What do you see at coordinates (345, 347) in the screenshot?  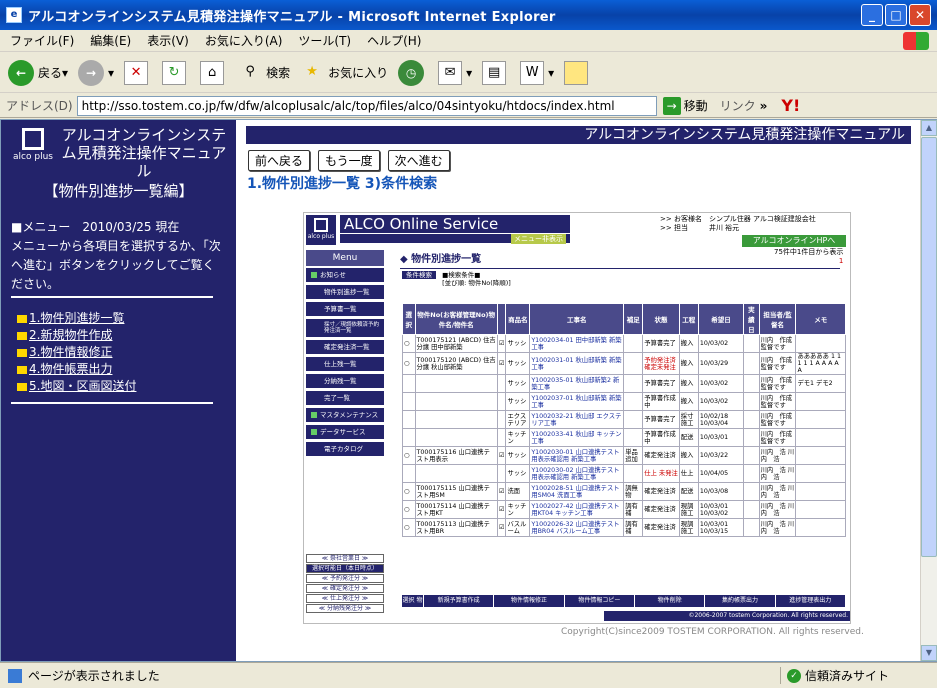 I see `shot-side-item: 確定発注済一覧` at bounding box center [345, 347].